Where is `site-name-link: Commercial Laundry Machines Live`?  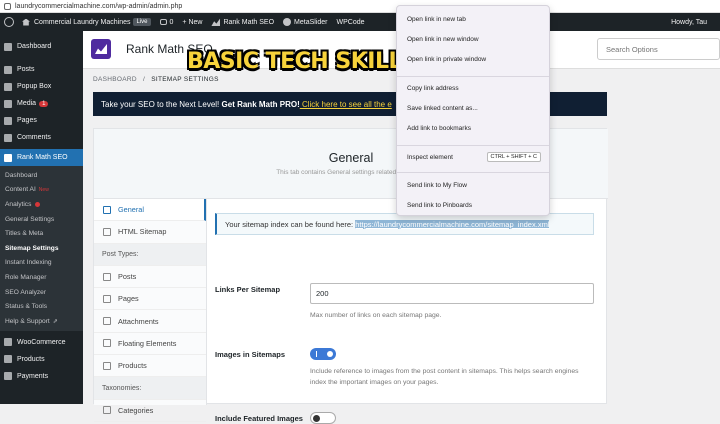 site-name-link: Commercial Laundry Machines Live is located at coordinates (86, 22).